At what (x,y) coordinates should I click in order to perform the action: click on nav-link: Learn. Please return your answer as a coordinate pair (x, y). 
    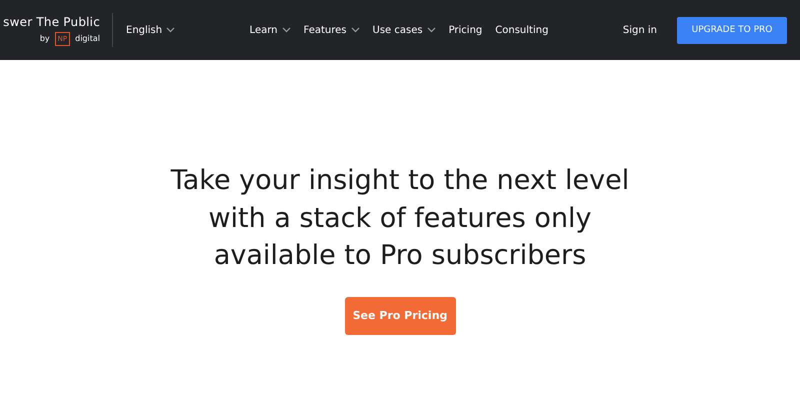
    Looking at the image, I should click on (270, 30).